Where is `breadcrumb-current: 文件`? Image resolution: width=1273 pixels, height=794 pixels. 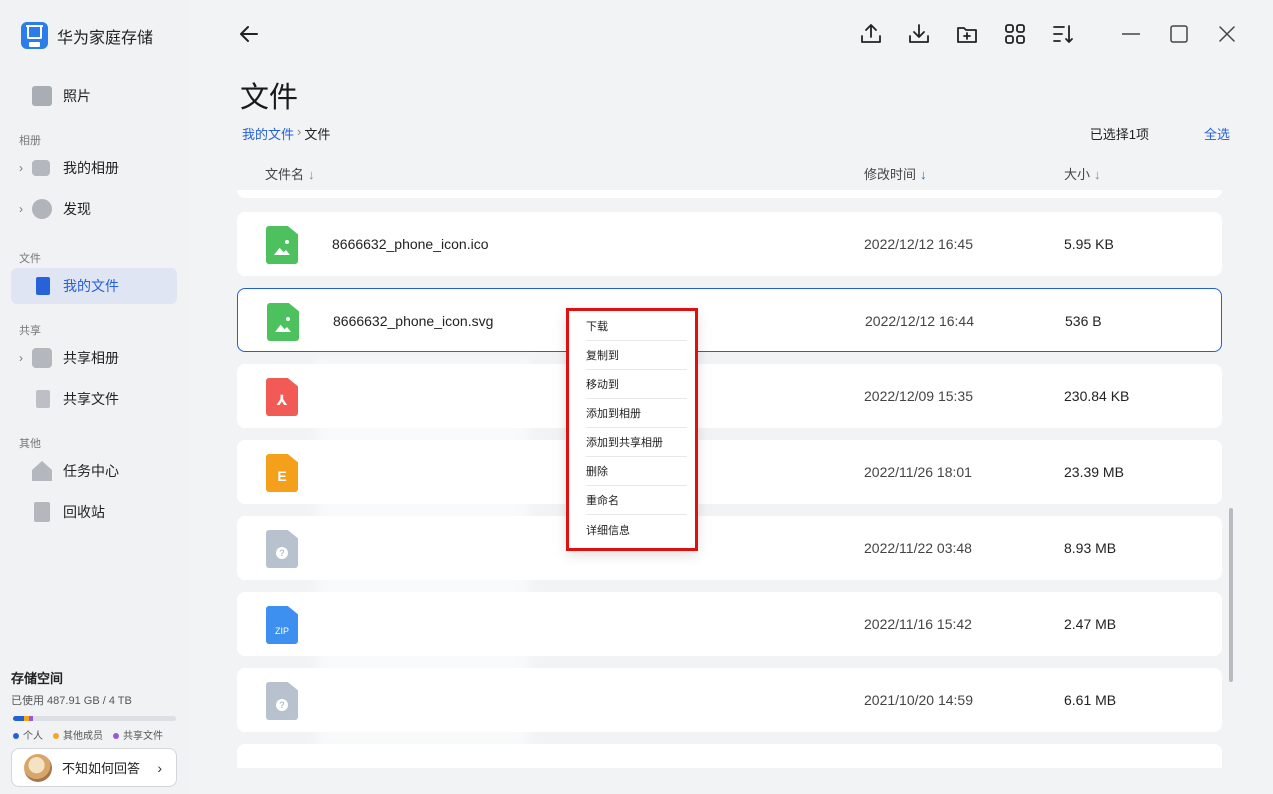 breadcrumb-current: 文件 is located at coordinates (317, 134).